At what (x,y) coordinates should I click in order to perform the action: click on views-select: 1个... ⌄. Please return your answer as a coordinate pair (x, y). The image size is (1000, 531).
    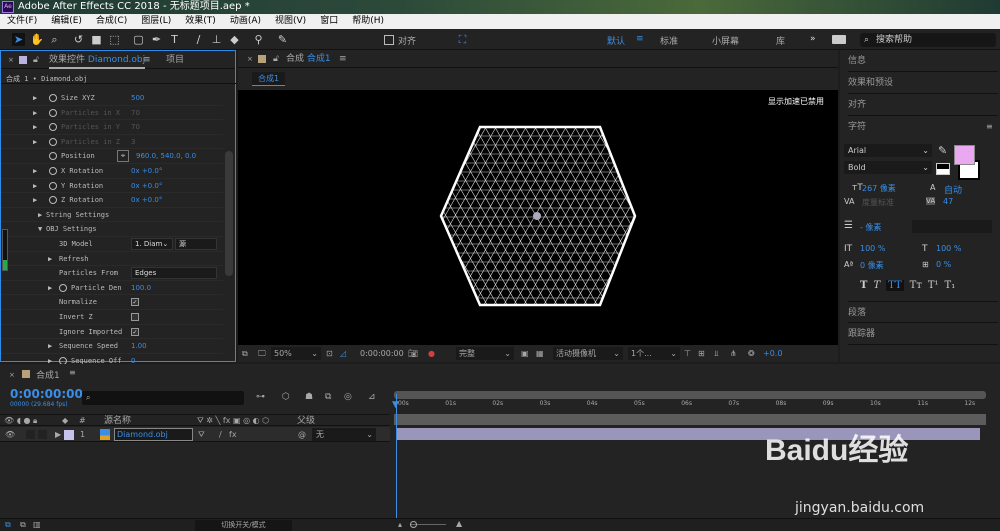
    Looking at the image, I should click on (654, 353).